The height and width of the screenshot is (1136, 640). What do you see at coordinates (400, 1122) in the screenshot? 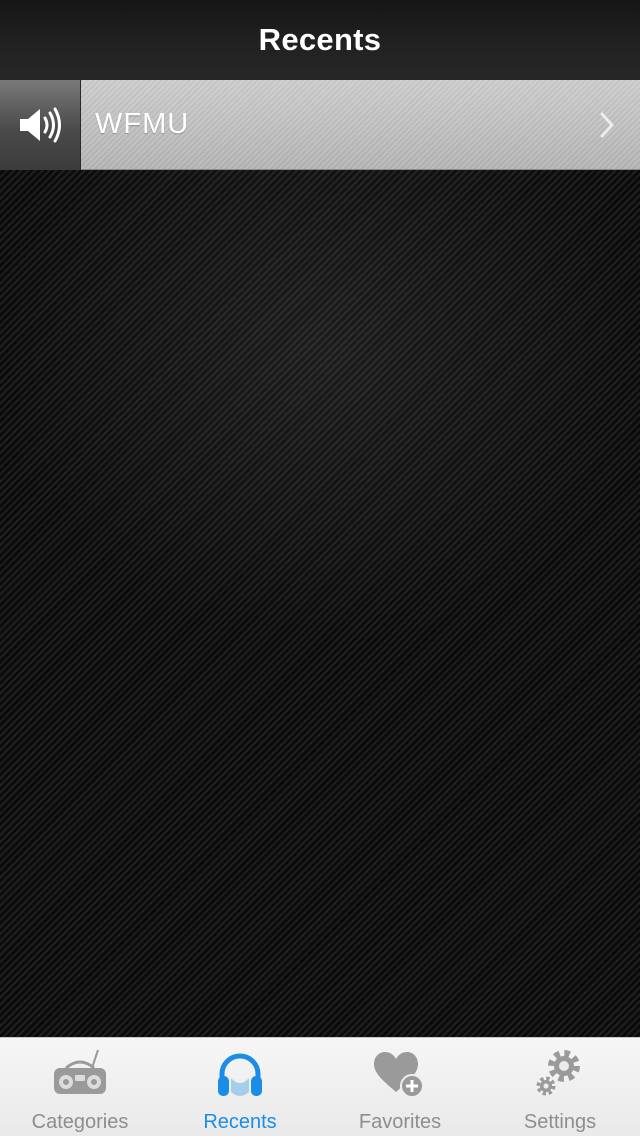
I see `tab-label: Favorites` at bounding box center [400, 1122].